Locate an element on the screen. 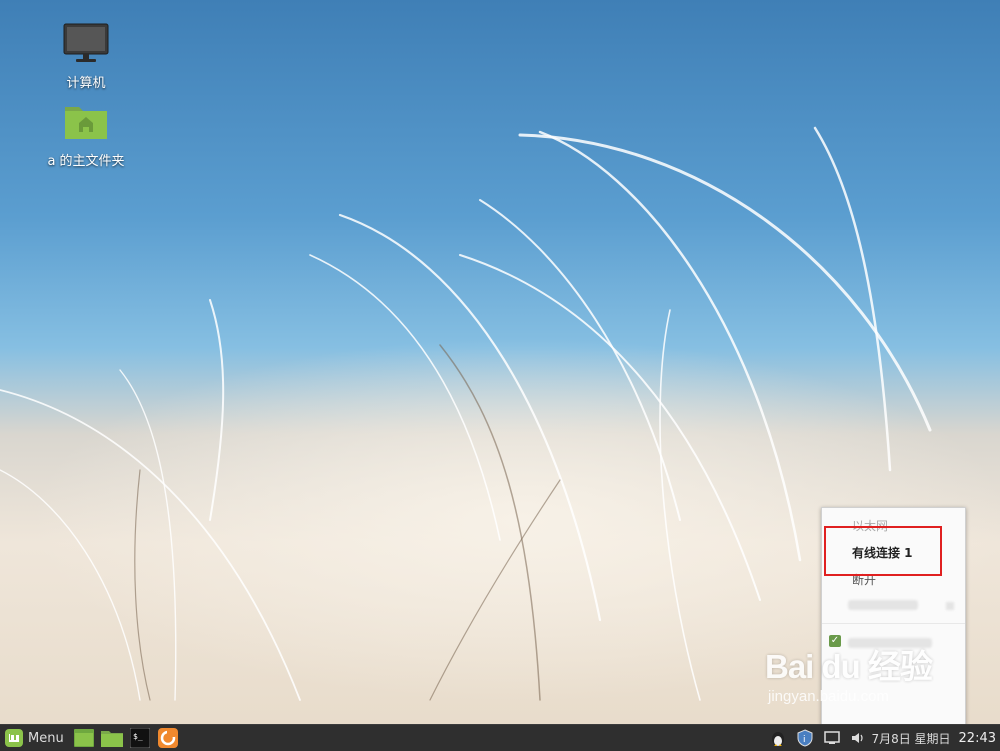  tray-update-manager: i is located at coordinates (805, 738).